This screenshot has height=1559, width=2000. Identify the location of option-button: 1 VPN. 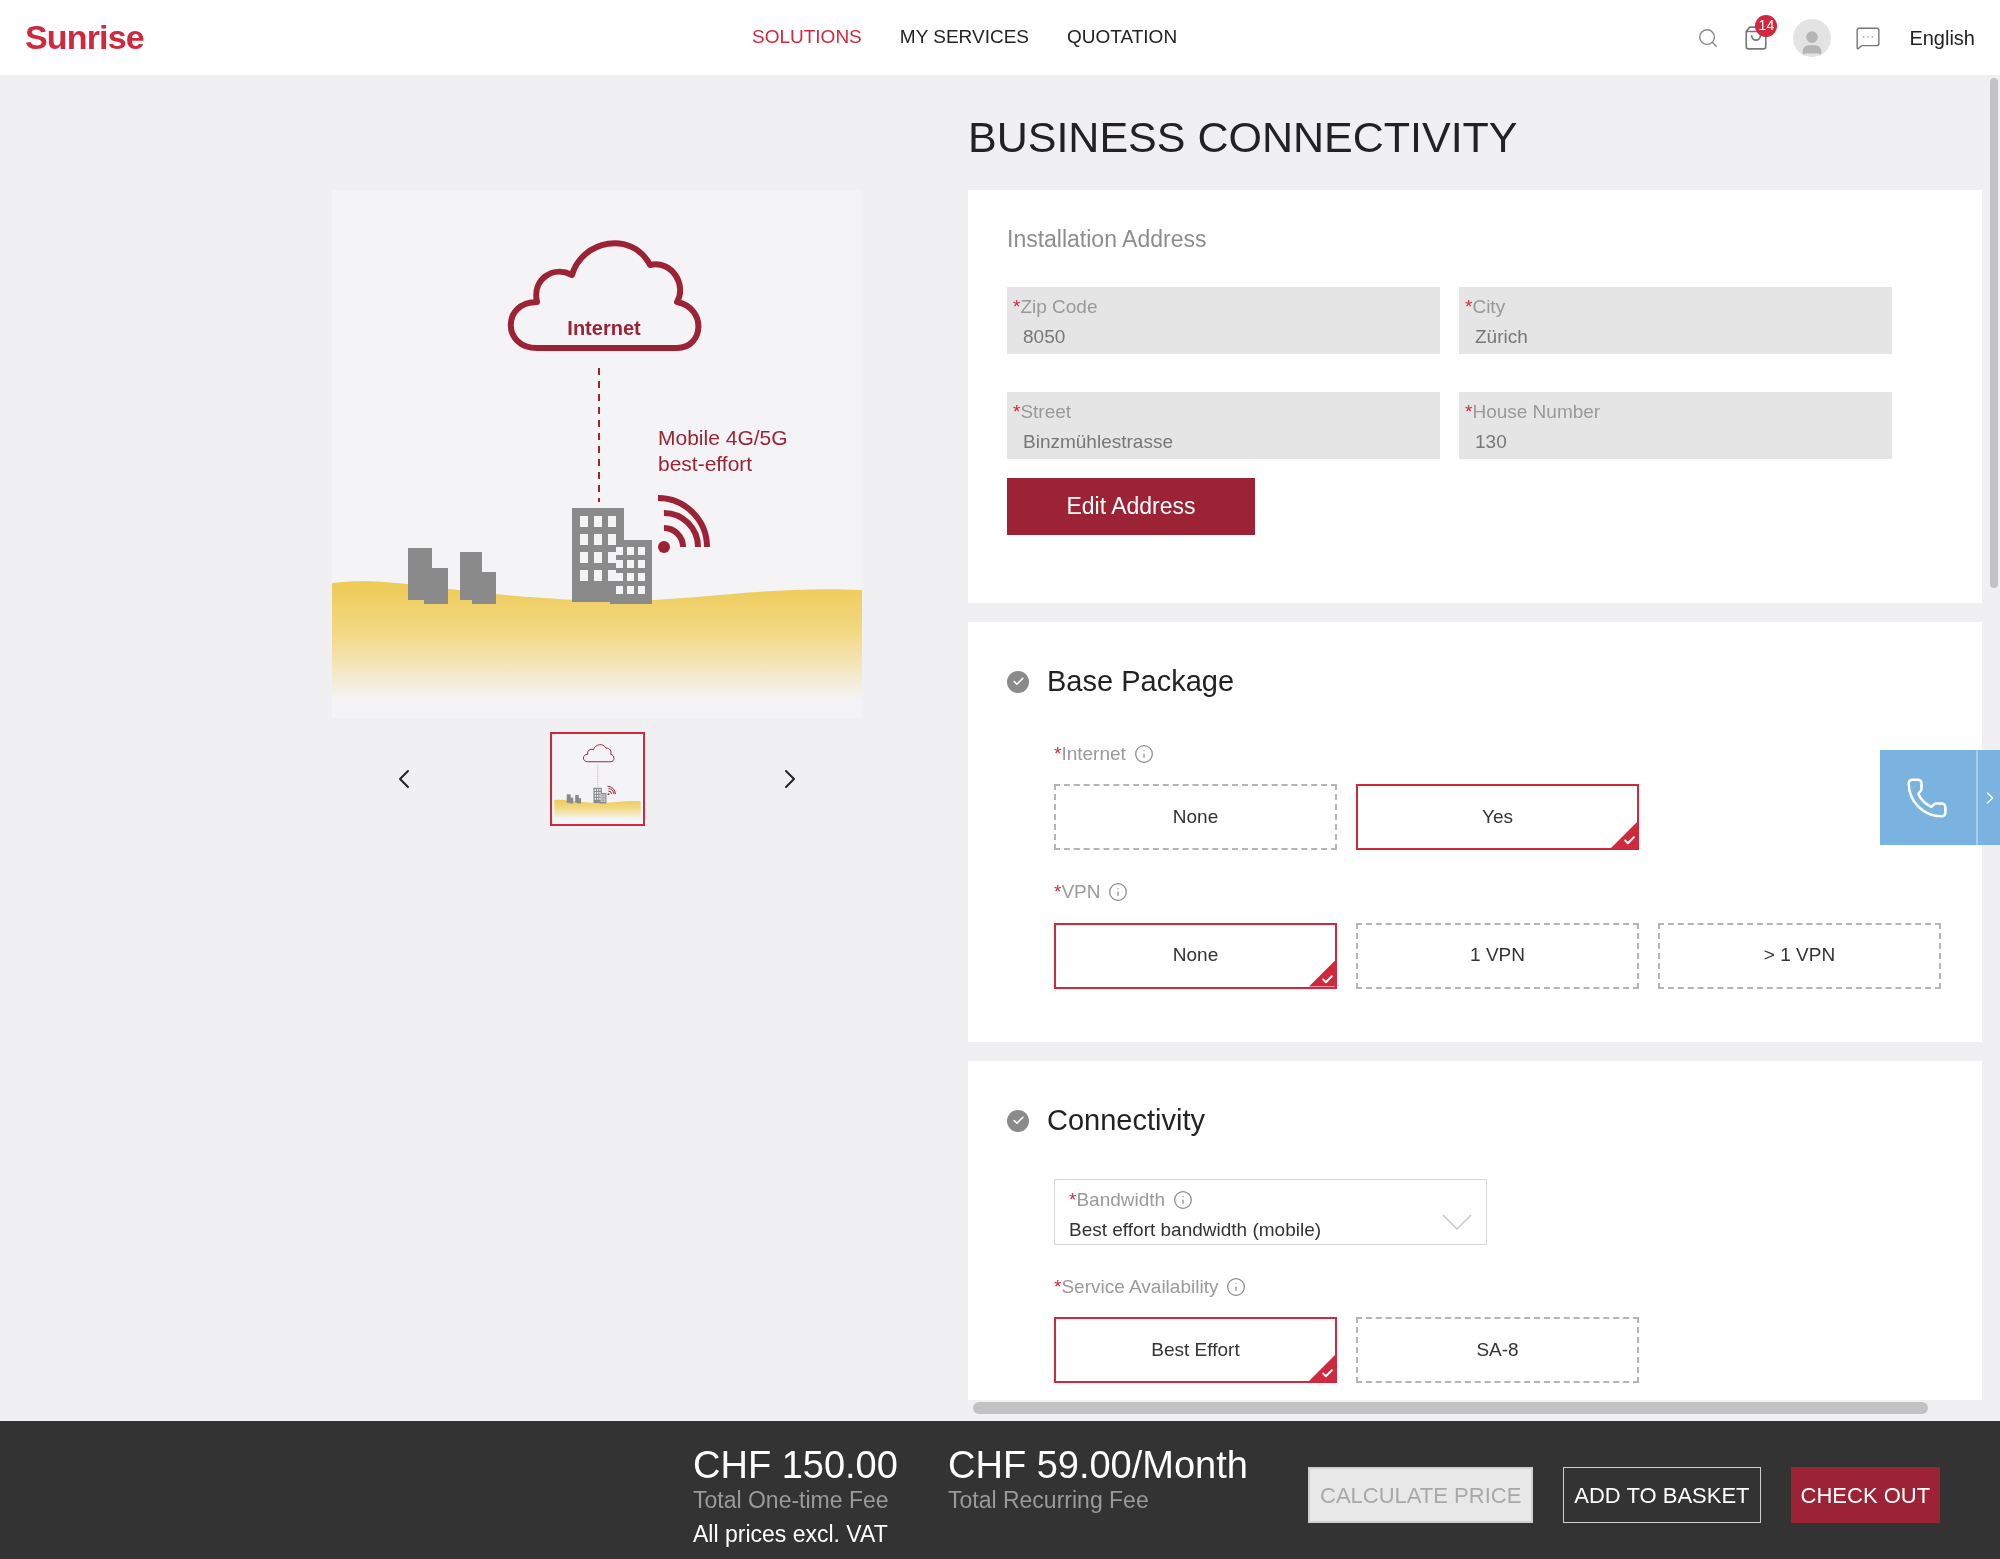
(1497, 955).